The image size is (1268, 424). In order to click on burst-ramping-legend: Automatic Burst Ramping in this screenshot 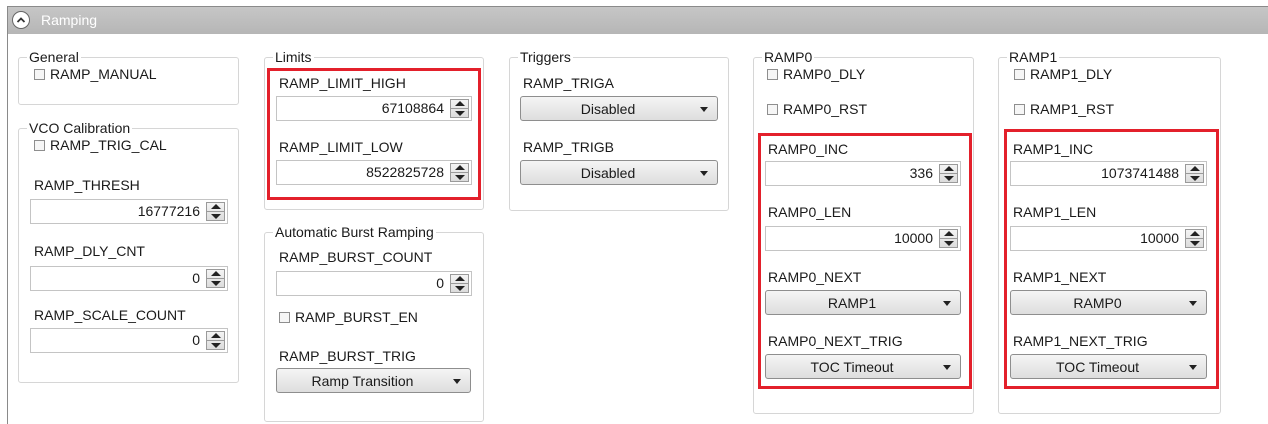, I will do `click(354, 232)`.